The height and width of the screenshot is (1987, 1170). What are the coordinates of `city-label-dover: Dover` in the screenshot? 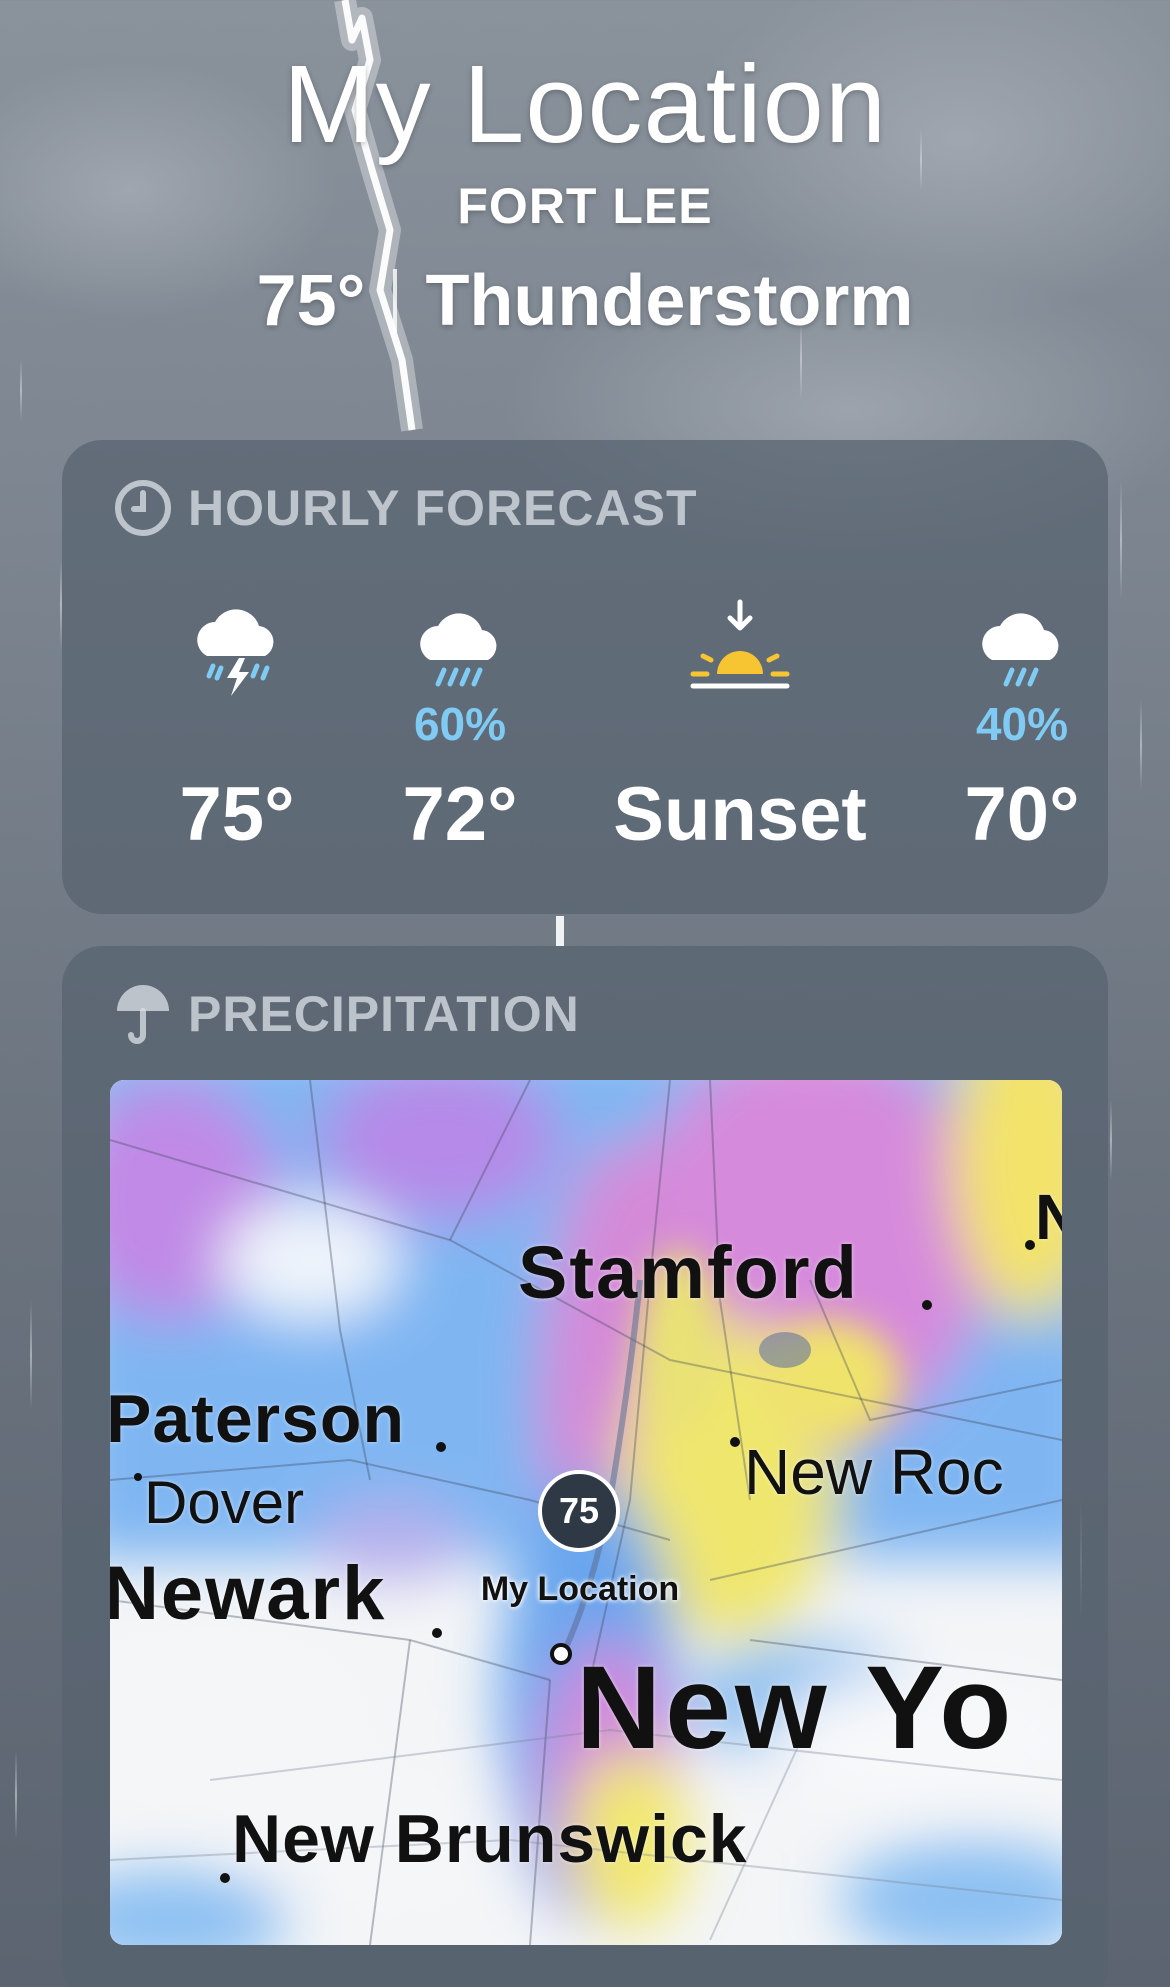 It's located at (224, 1502).